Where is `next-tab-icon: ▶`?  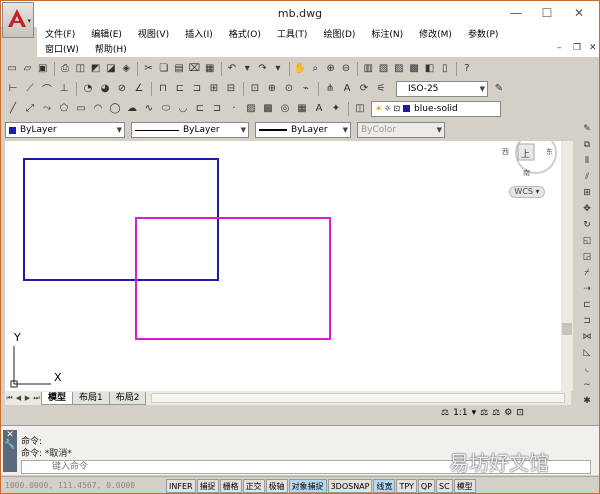 next-tab-icon: ▶ is located at coordinates (27, 398).